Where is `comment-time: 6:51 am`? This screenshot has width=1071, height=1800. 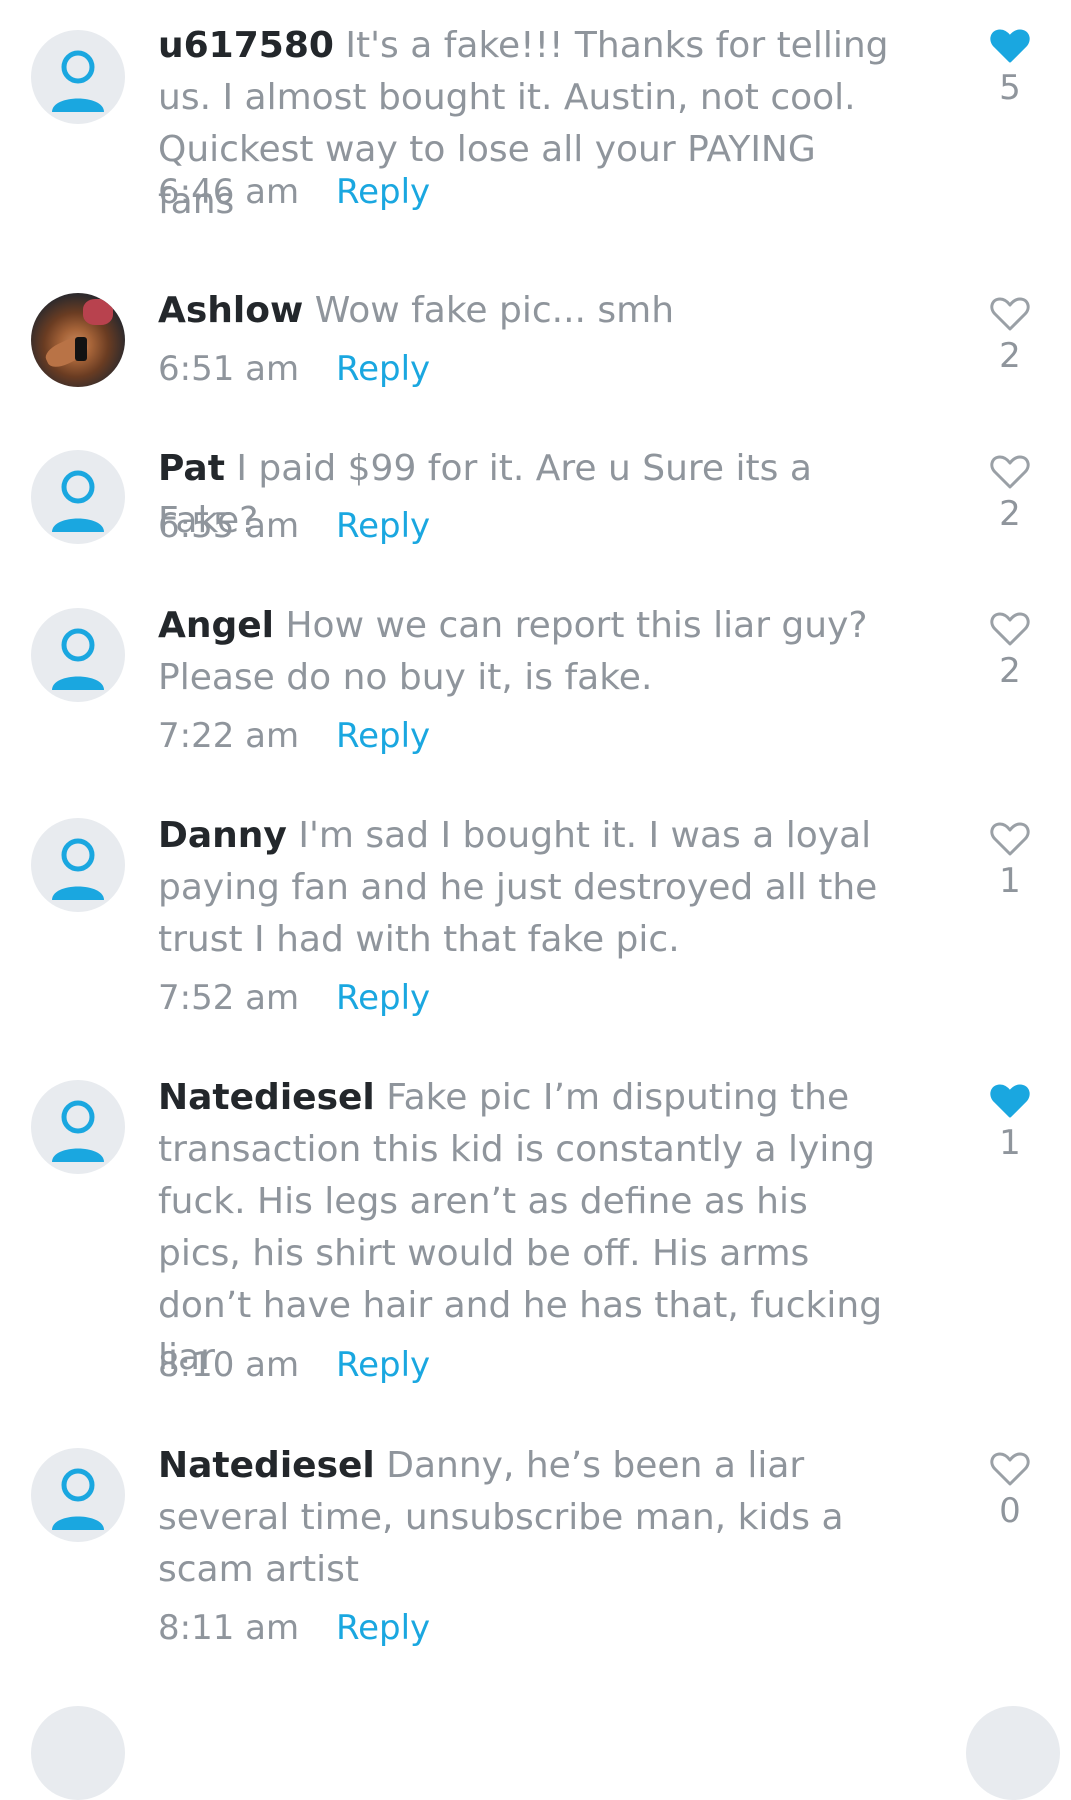
comment-time: 6:51 am is located at coordinates (229, 369).